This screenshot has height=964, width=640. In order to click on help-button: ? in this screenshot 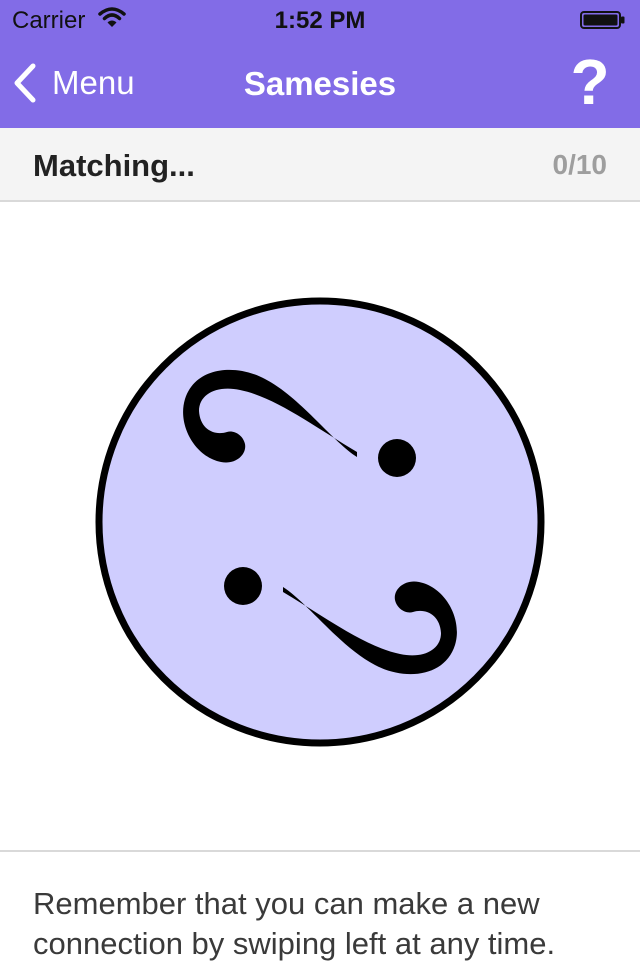, I will do `click(590, 82)`.